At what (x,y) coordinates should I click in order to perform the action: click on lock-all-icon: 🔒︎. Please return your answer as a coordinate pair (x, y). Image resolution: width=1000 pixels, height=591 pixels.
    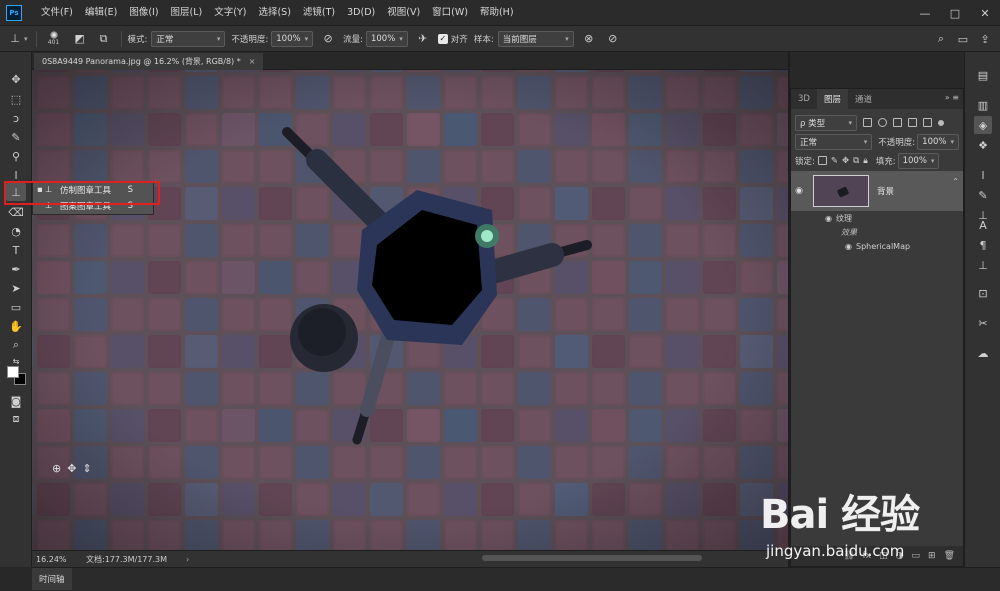
    Looking at the image, I should click on (865, 161).